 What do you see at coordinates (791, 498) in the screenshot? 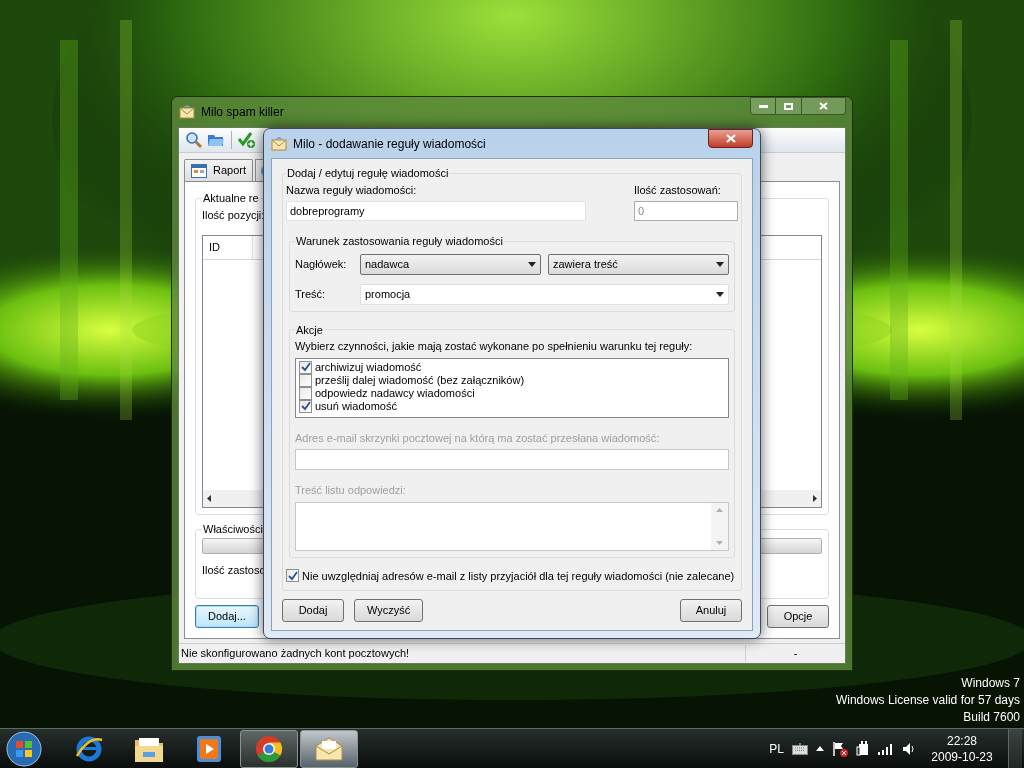
I see `scrollbar-right-part` at bounding box center [791, 498].